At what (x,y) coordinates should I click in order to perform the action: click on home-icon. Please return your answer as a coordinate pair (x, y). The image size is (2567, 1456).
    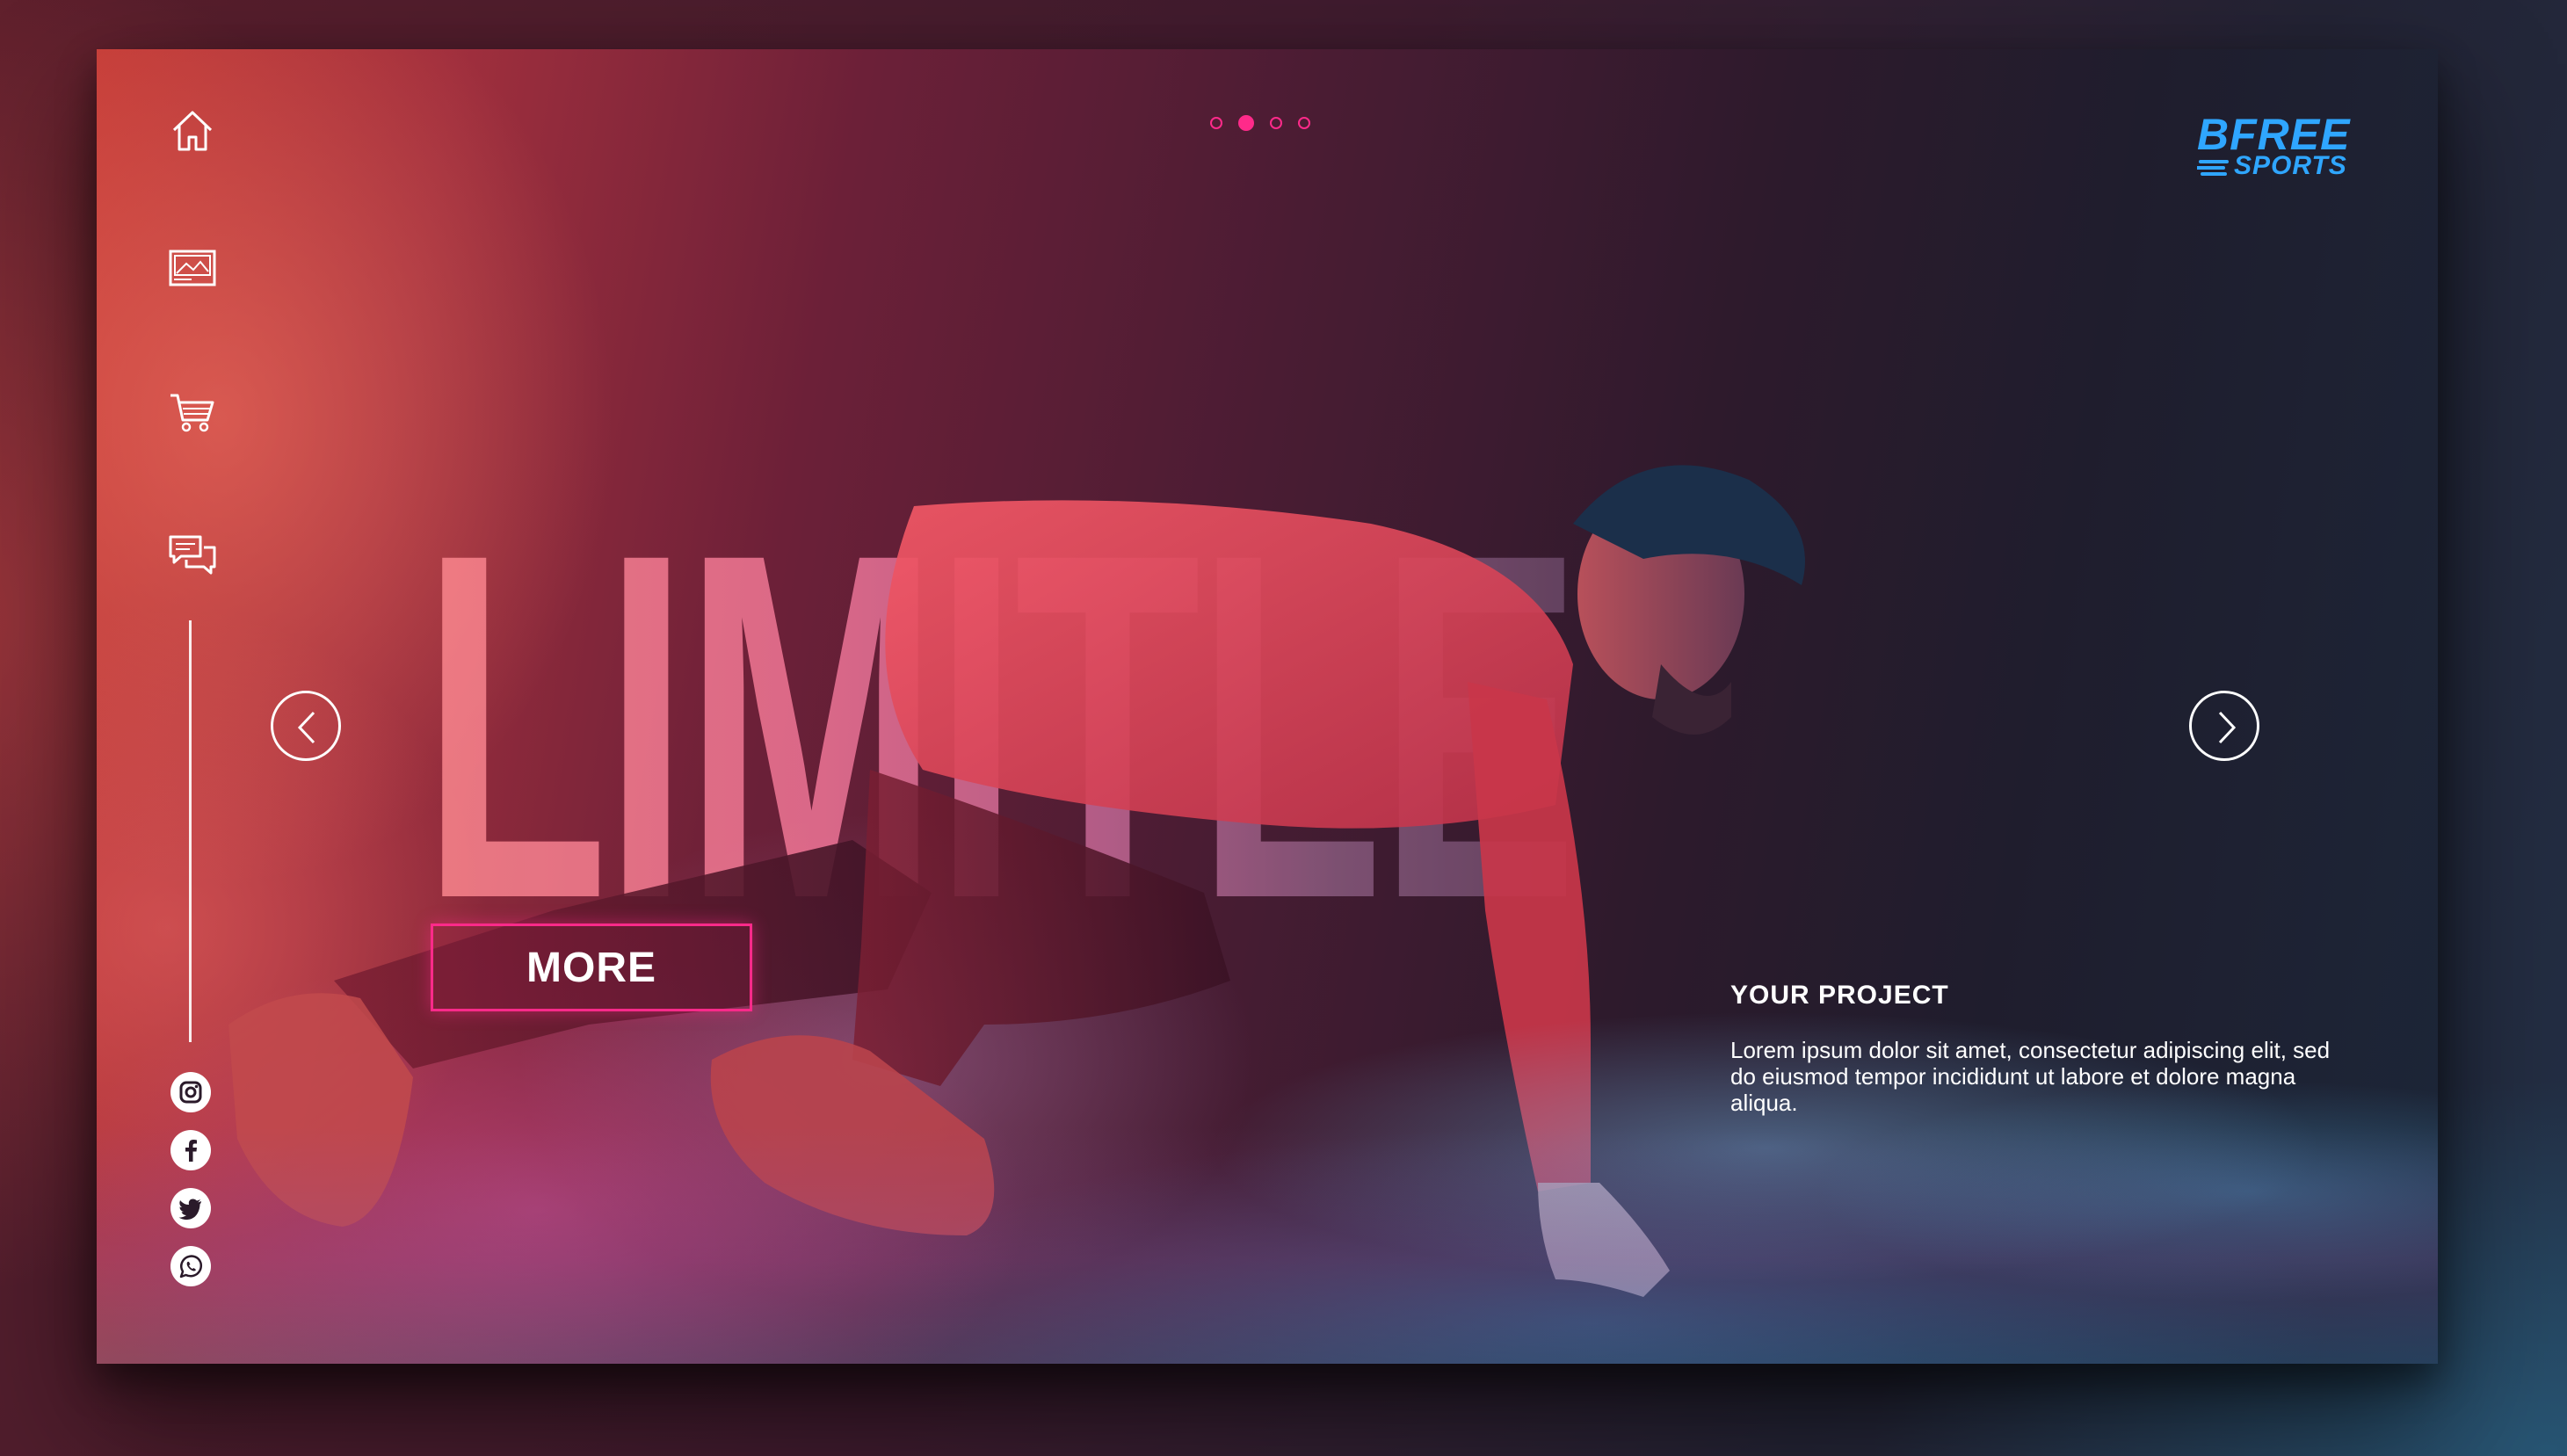
    Looking at the image, I should click on (192, 131).